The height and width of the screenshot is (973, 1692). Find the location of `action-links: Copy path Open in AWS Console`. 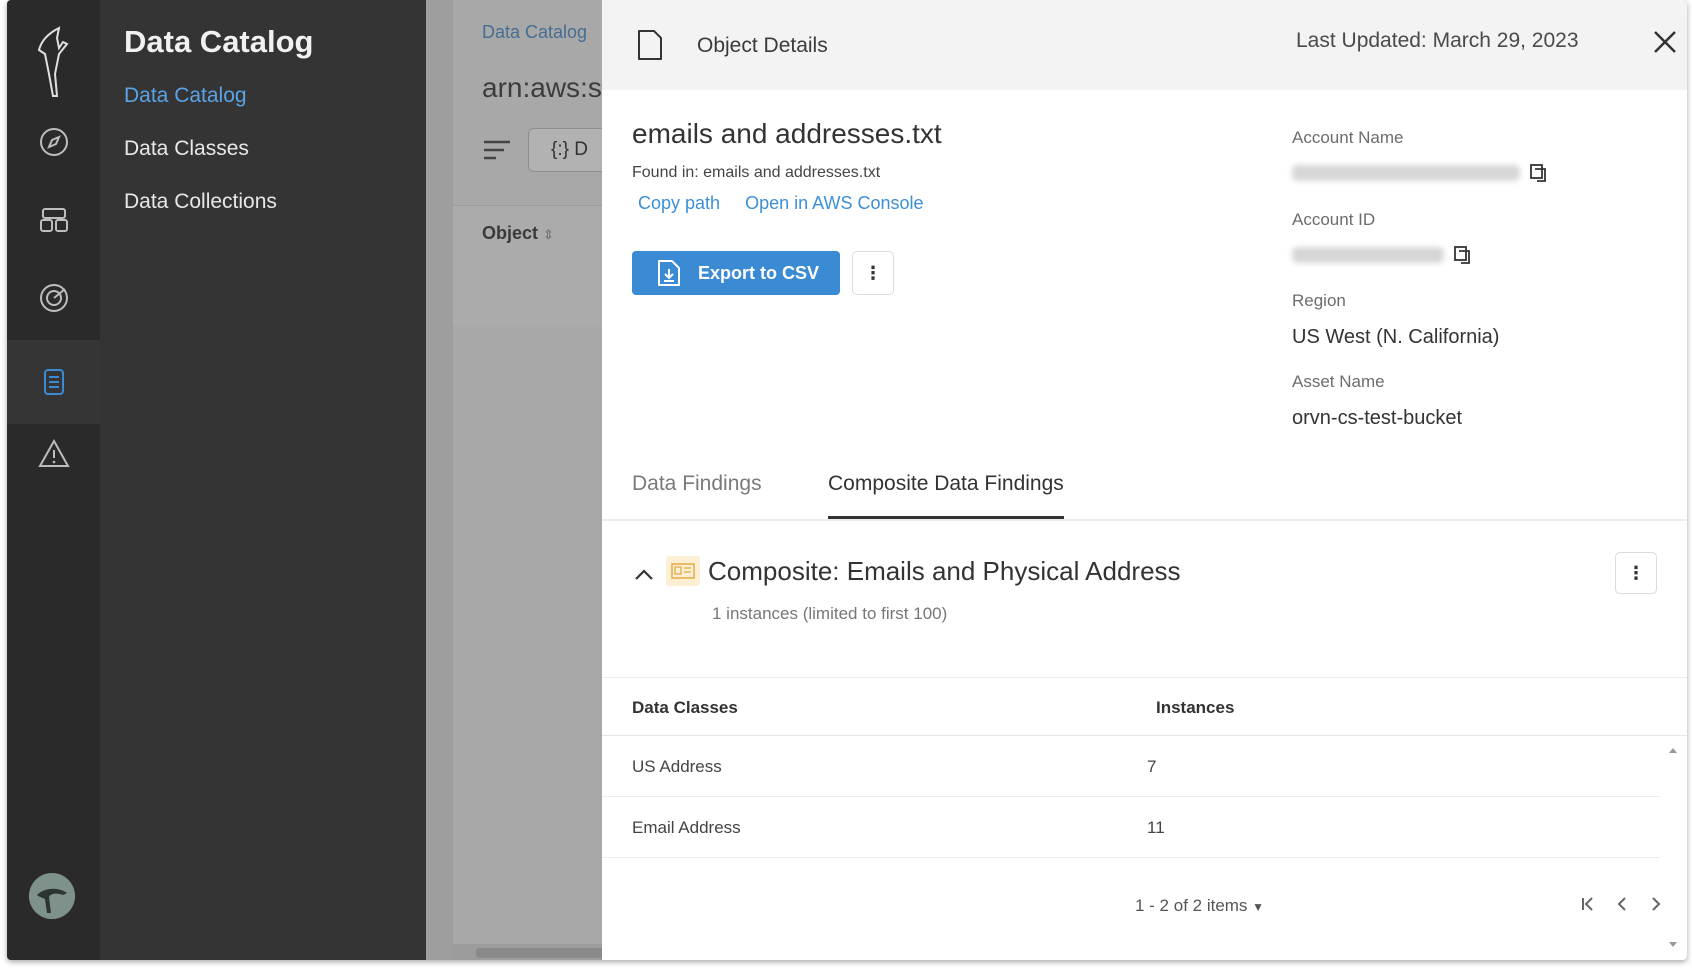

action-links: Copy path Open in AWS Console is located at coordinates (791, 203).